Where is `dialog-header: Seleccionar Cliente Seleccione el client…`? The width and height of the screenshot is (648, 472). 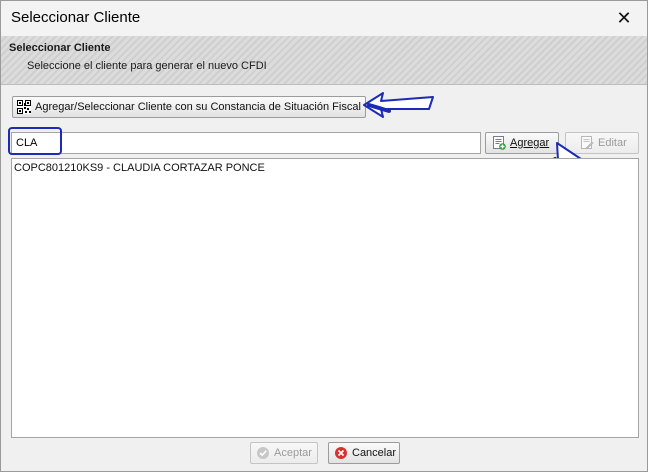 dialog-header: Seleccionar Cliente Seleccione el client… is located at coordinates (324, 60).